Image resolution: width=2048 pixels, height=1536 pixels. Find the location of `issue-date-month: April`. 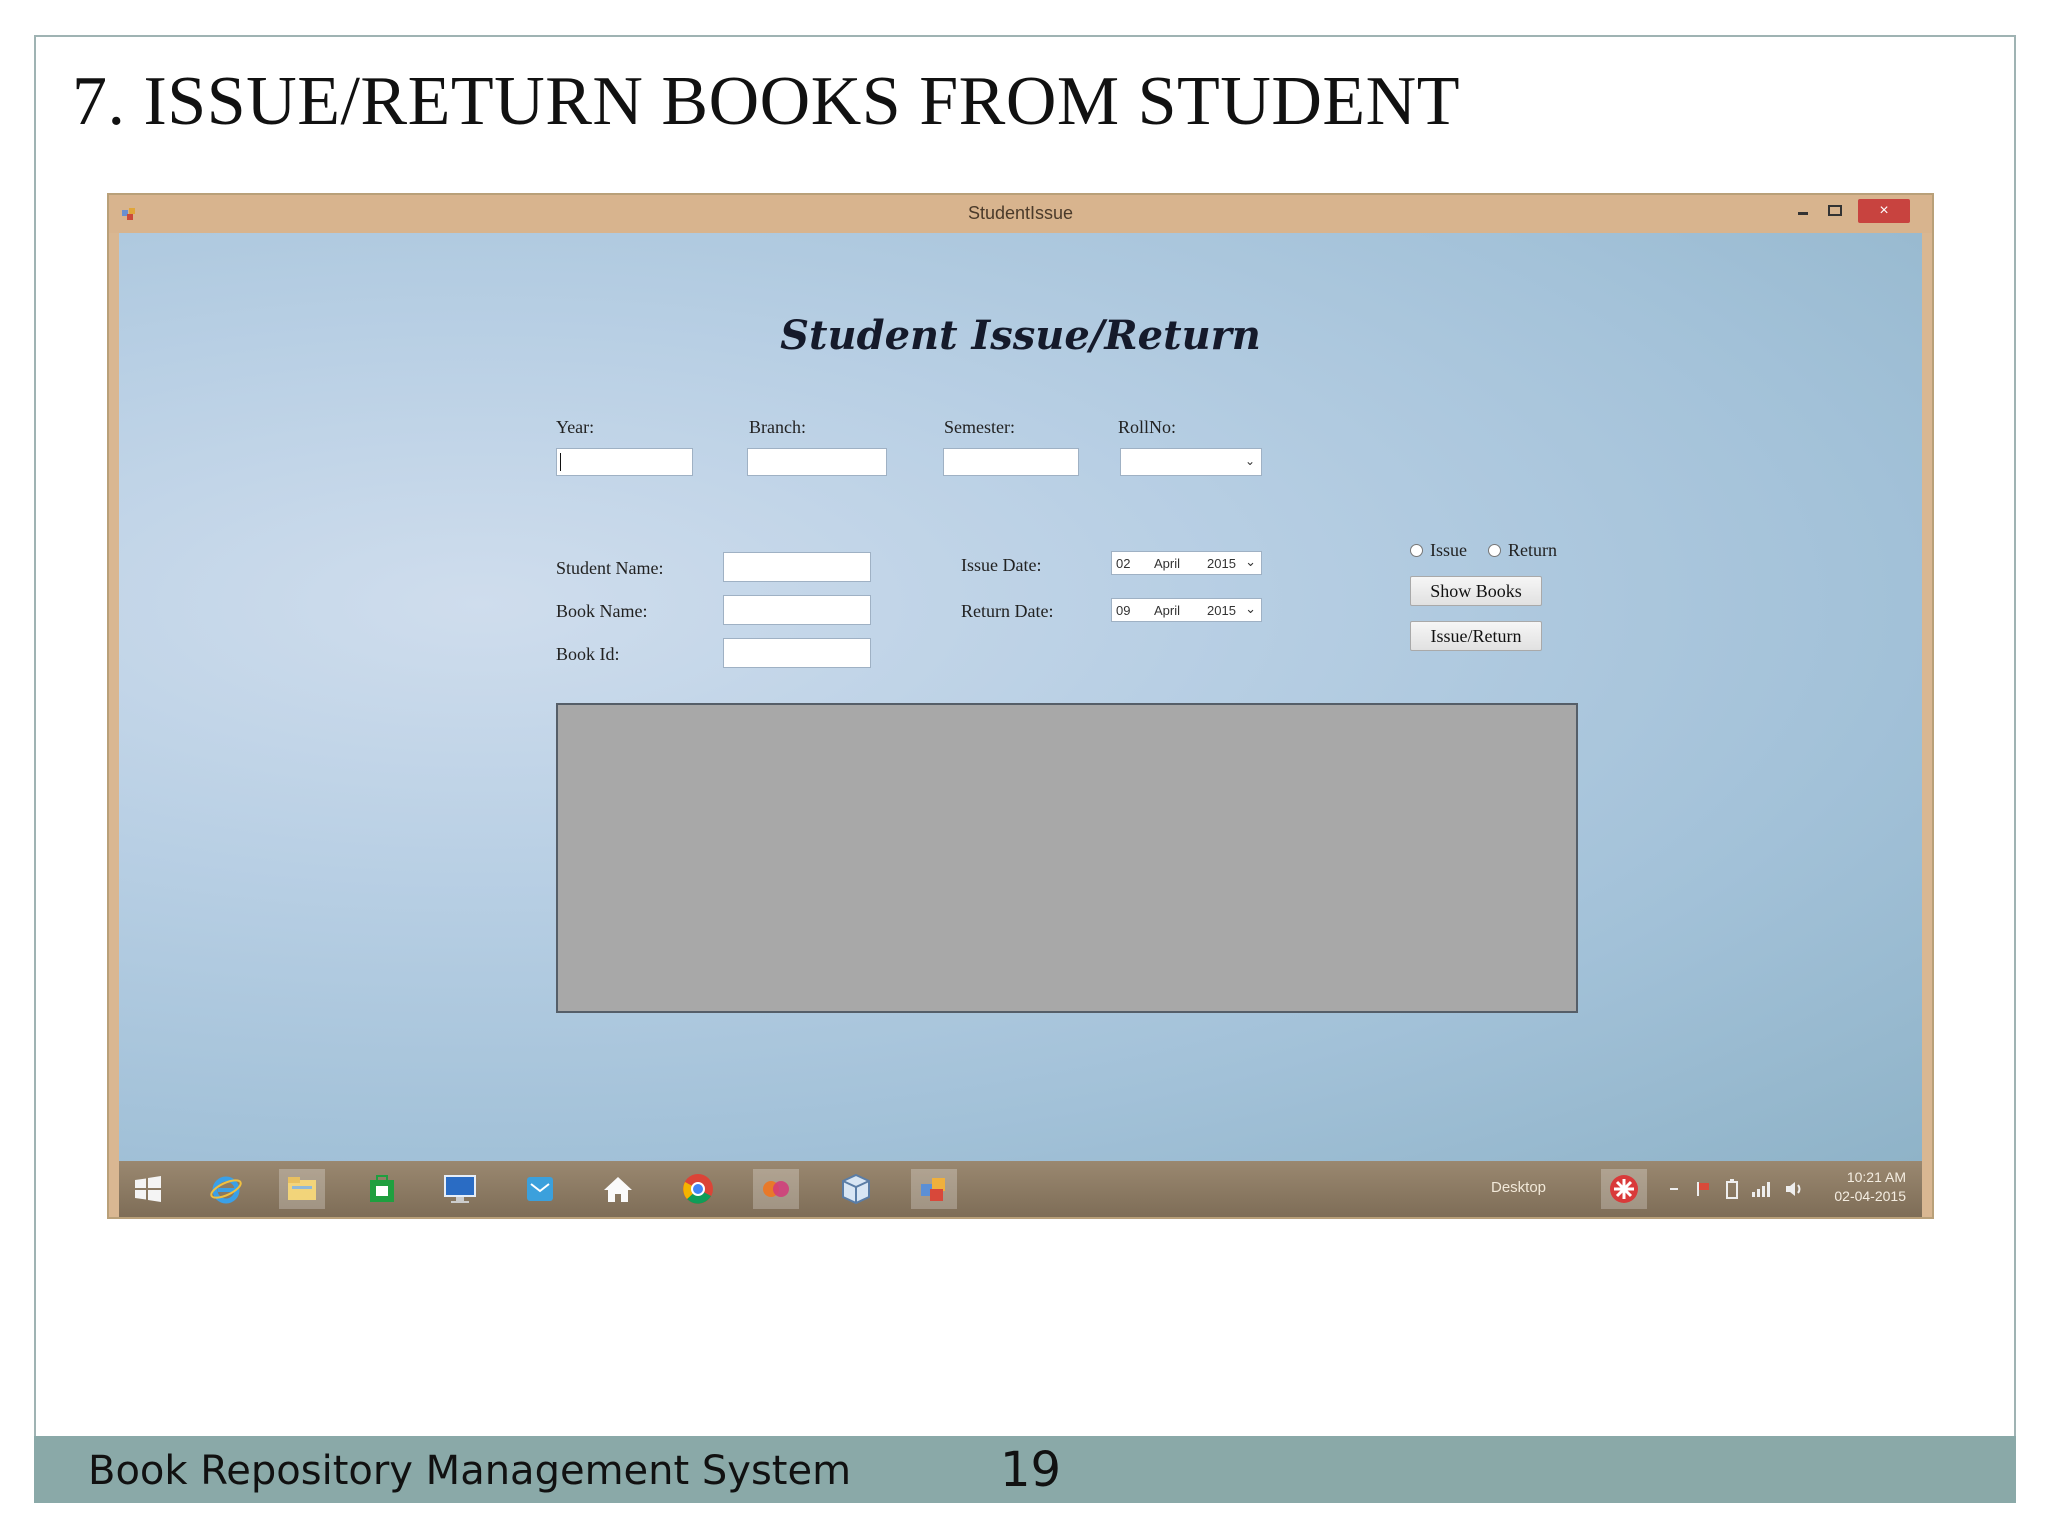

issue-date-month: April is located at coordinates (1167, 563).